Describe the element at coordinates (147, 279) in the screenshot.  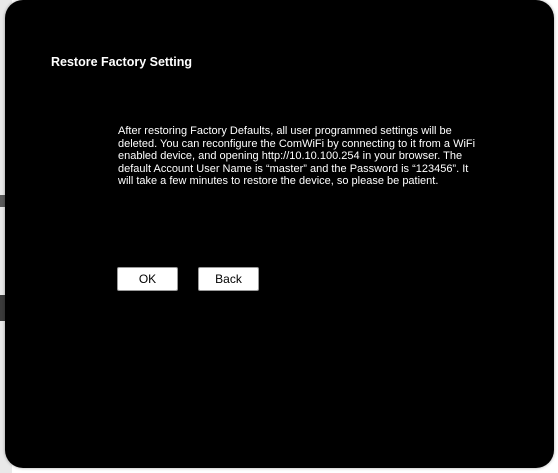
I see `ok-button: OK` at that location.